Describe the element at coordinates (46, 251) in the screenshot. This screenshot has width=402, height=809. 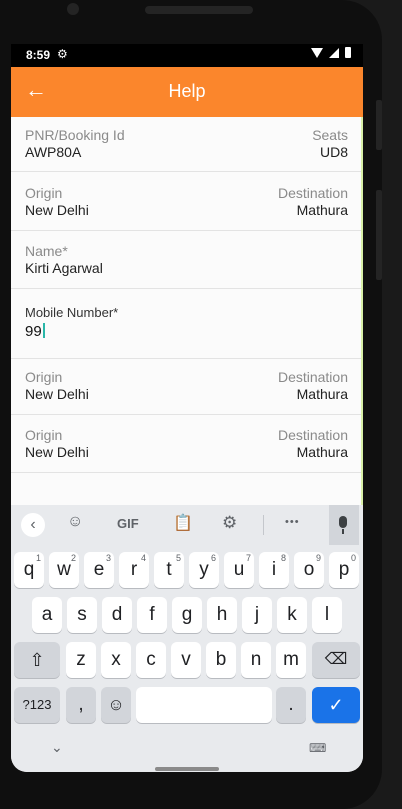
I see `name-label: Name*` at that location.